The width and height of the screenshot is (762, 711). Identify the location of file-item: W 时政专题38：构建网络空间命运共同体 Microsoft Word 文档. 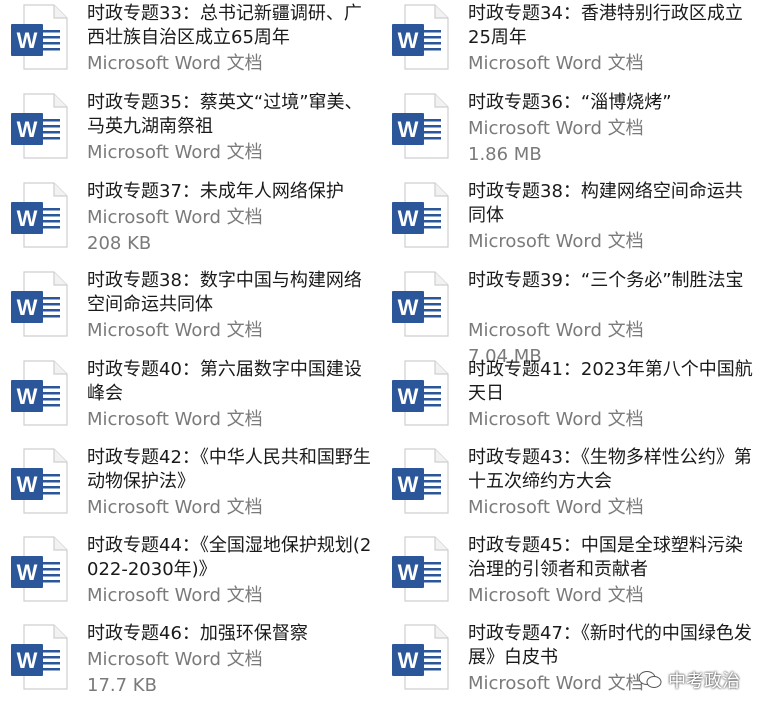
(571, 224).